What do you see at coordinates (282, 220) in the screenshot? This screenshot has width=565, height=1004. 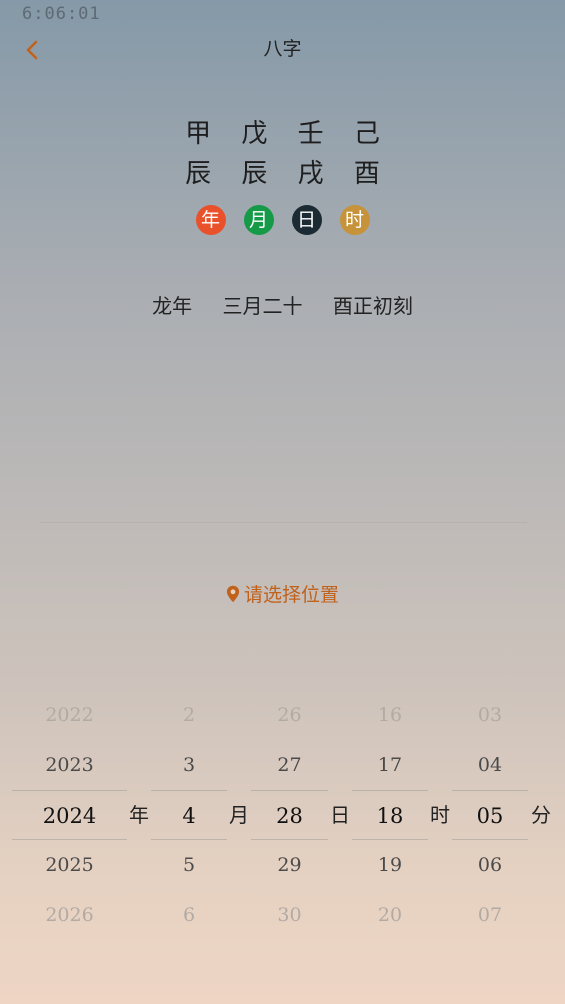 I see `pillar-badges: 年 月 日 时` at bounding box center [282, 220].